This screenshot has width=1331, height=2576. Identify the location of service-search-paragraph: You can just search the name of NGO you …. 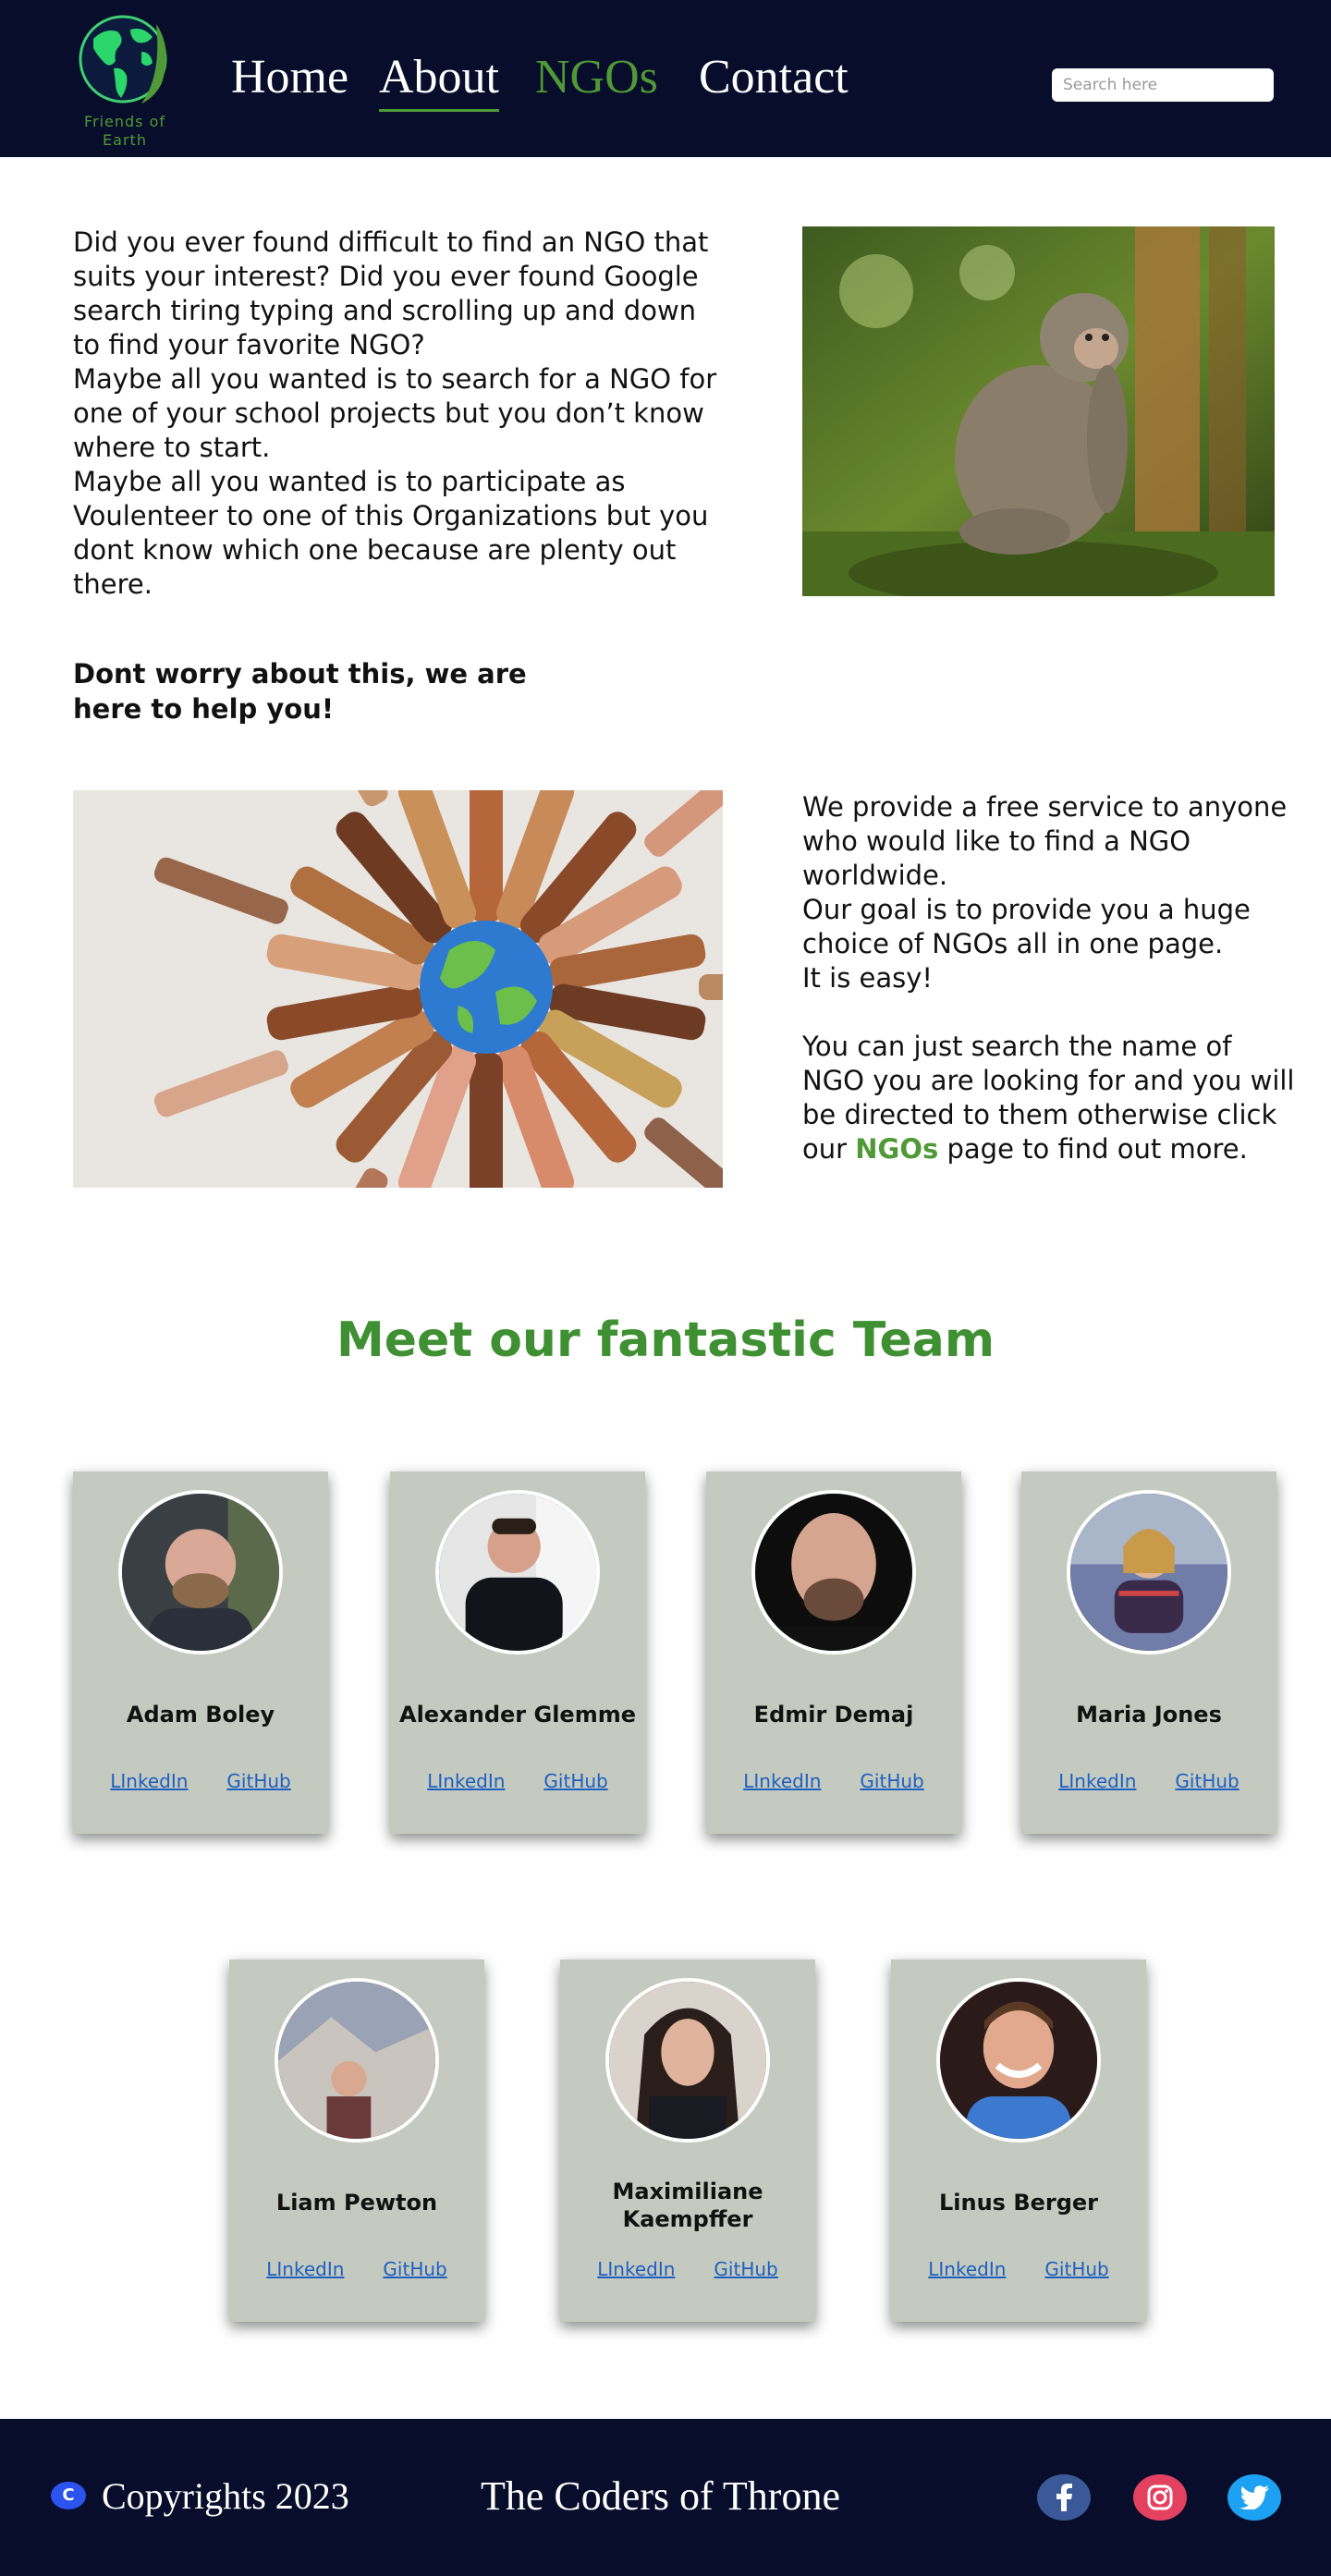
(1051, 1098).